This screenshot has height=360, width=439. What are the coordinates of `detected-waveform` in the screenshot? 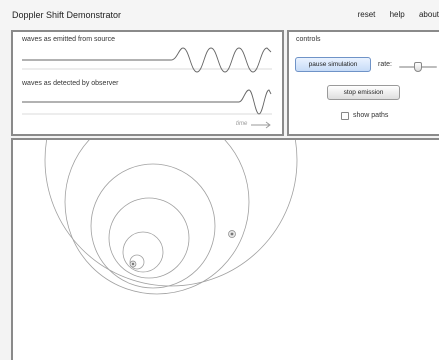 It's located at (147, 102).